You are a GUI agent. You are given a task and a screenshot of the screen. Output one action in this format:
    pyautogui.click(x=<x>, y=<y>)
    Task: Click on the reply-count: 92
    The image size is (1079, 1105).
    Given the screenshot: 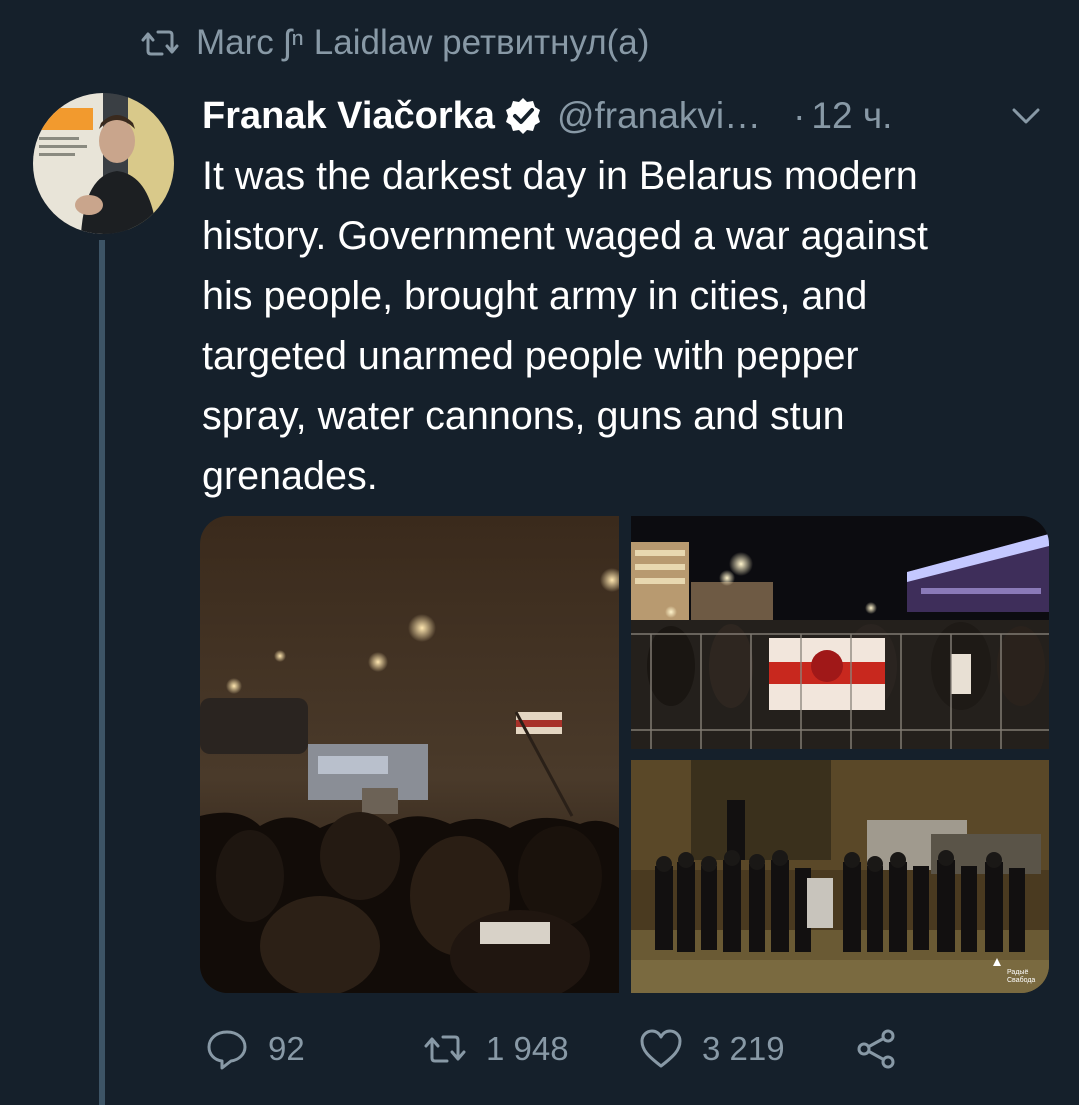 What is the action you would take?
    pyautogui.click(x=286, y=1048)
    